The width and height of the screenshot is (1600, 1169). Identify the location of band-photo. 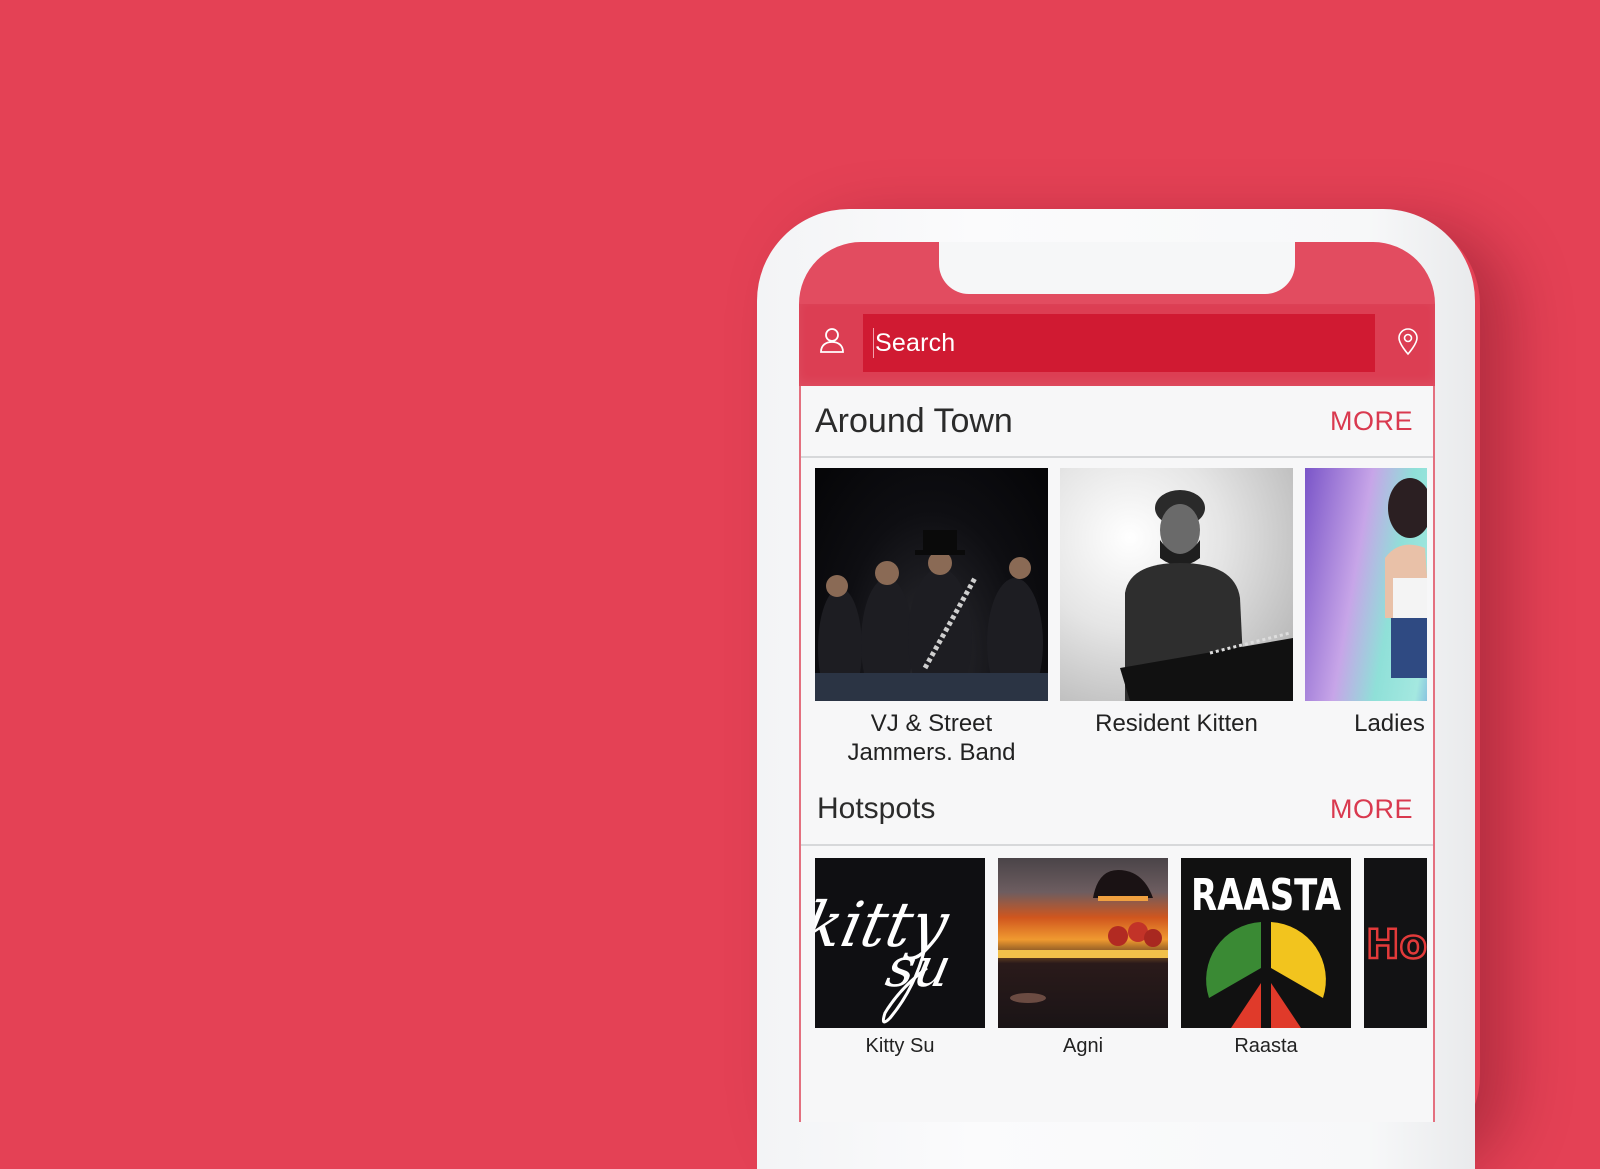
(931, 584).